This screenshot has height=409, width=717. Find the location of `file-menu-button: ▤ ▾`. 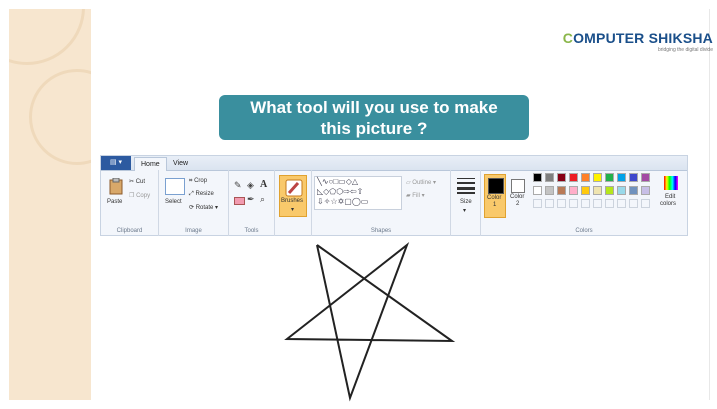

file-menu-button: ▤ ▾ is located at coordinates (116, 163).